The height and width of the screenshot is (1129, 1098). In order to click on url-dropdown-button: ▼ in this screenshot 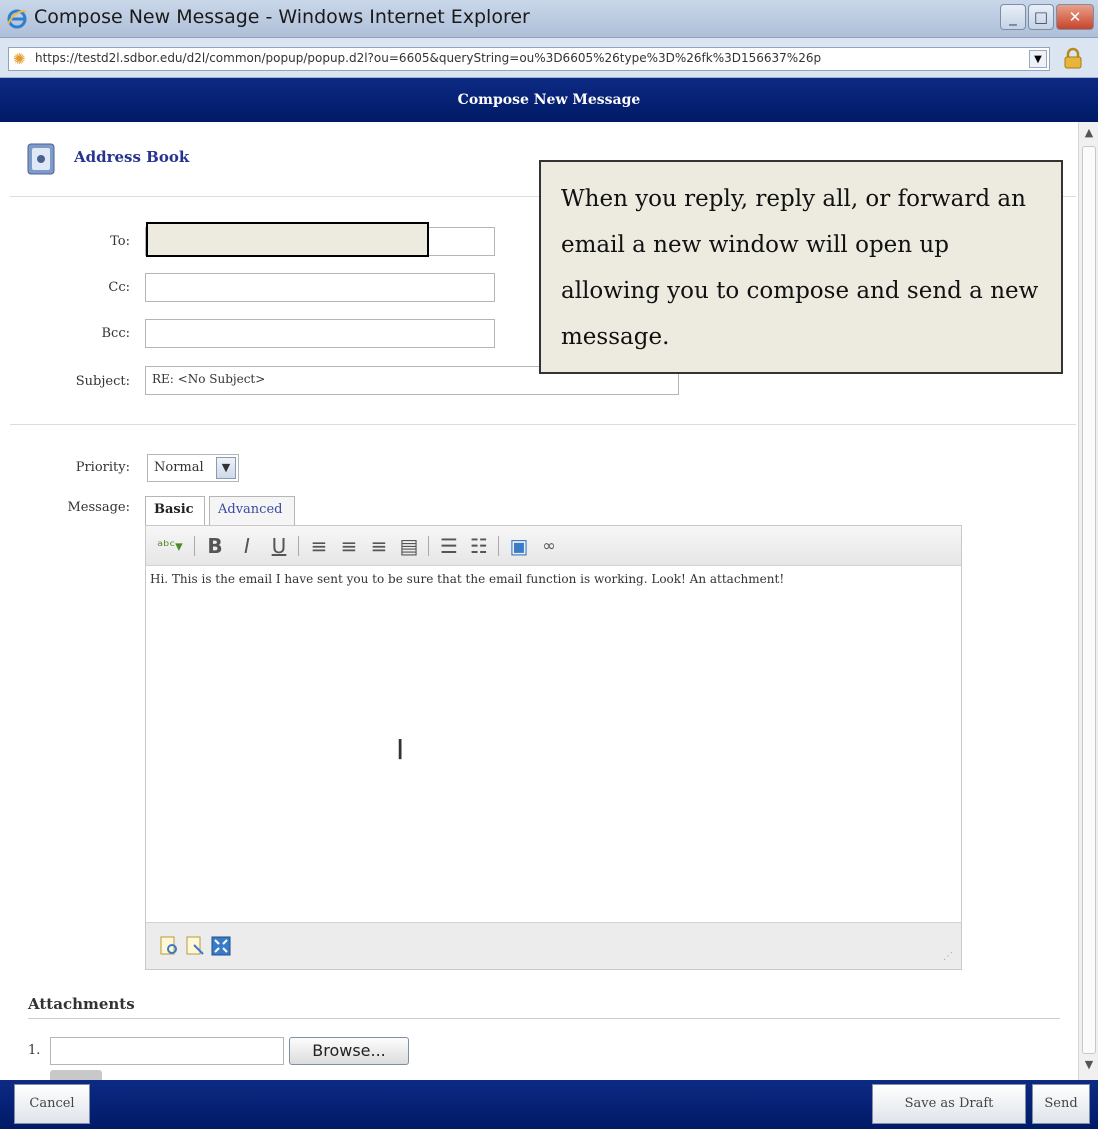, I will do `click(1038, 59)`.